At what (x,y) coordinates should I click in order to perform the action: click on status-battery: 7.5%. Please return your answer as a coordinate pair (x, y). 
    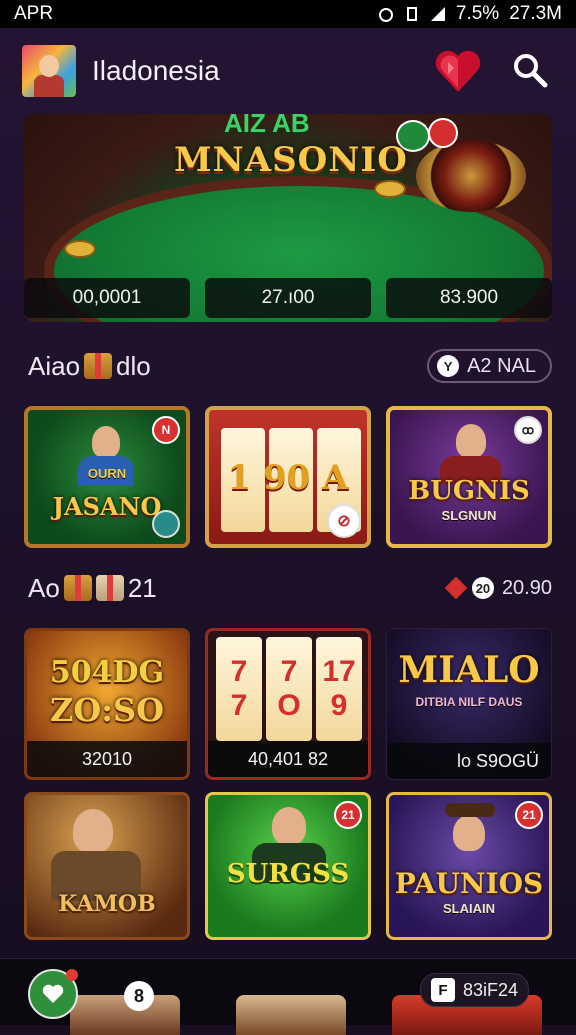
    Looking at the image, I should click on (477, 13).